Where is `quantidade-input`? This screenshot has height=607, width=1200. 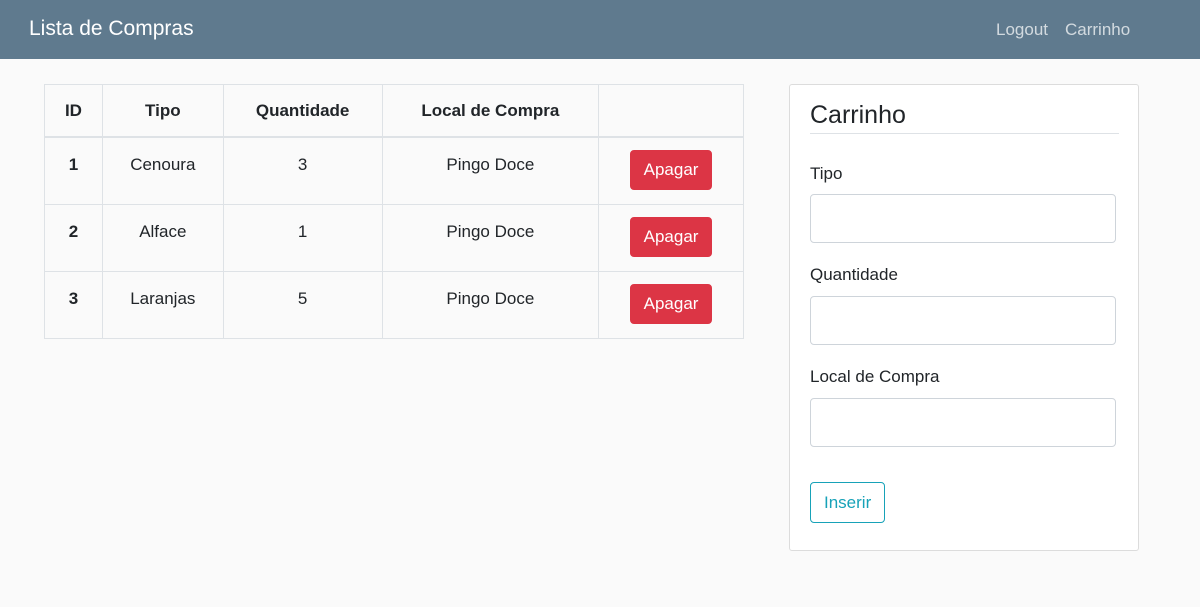 quantidade-input is located at coordinates (963, 320).